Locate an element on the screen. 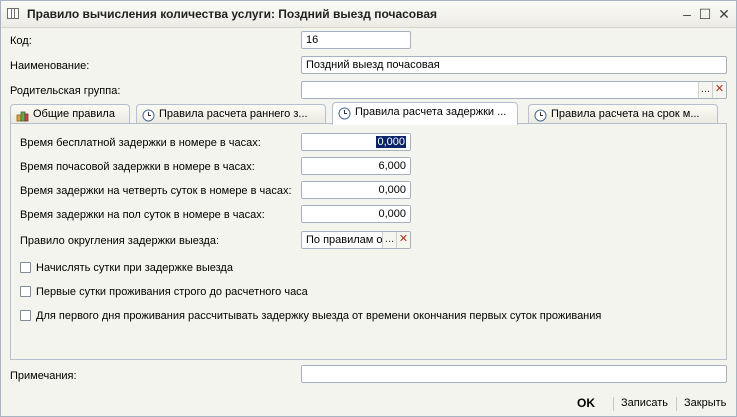  save-button: Записать is located at coordinates (644, 403).